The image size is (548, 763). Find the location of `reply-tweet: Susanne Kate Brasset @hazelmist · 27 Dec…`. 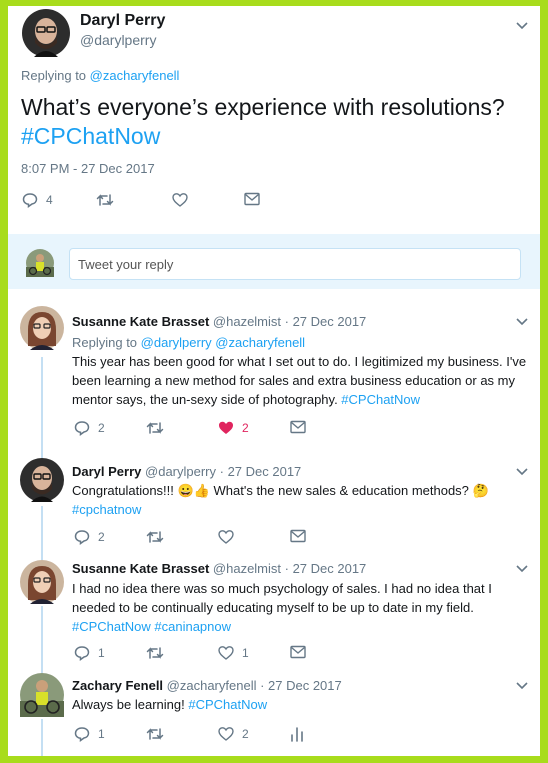

reply-tweet: Susanne Kate Brasset @hazelmist · 27 Dec… is located at coordinates (274, 602).